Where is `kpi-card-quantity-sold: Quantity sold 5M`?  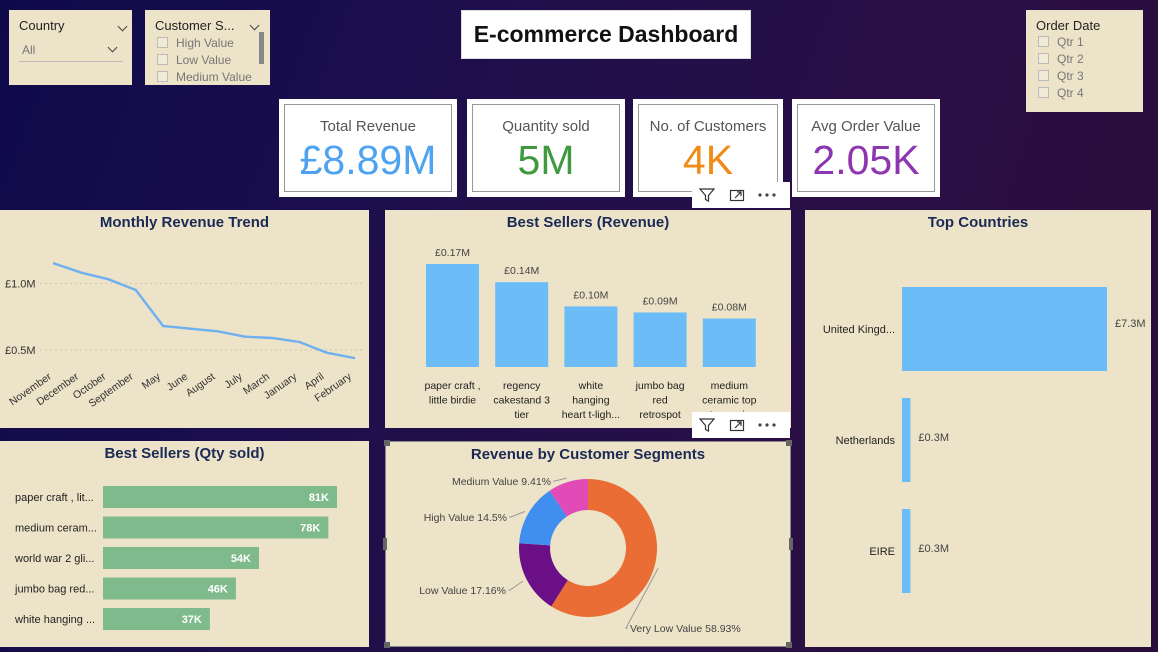 kpi-card-quantity-sold: Quantity sold 5M is located at coordinates (546, 148).